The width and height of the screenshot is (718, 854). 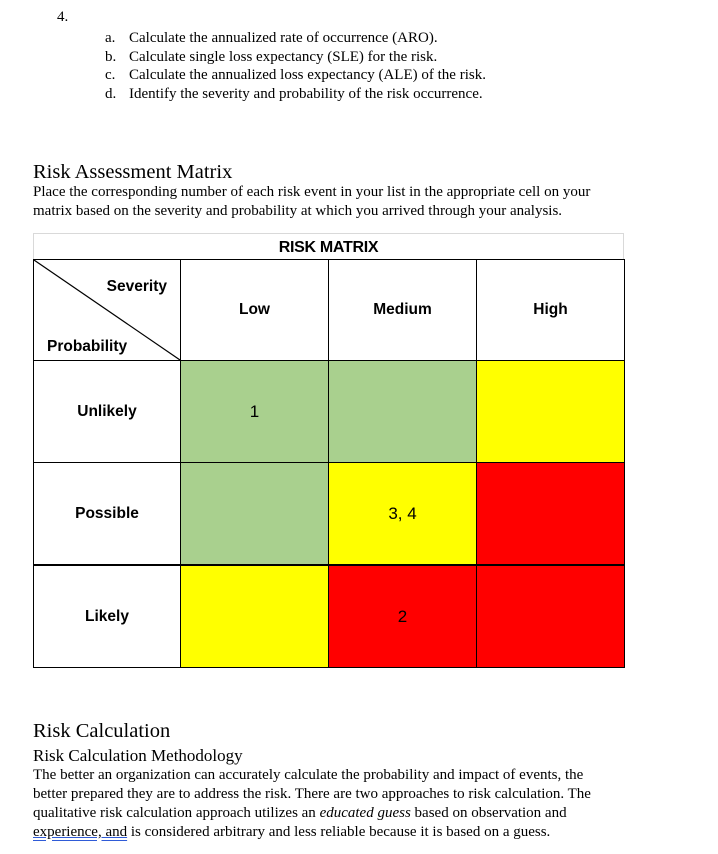 What do you see at coordinates (254, 514) in the screenshot?
I see `matrix-cell-possible-low` at bounding box center [254, 514].